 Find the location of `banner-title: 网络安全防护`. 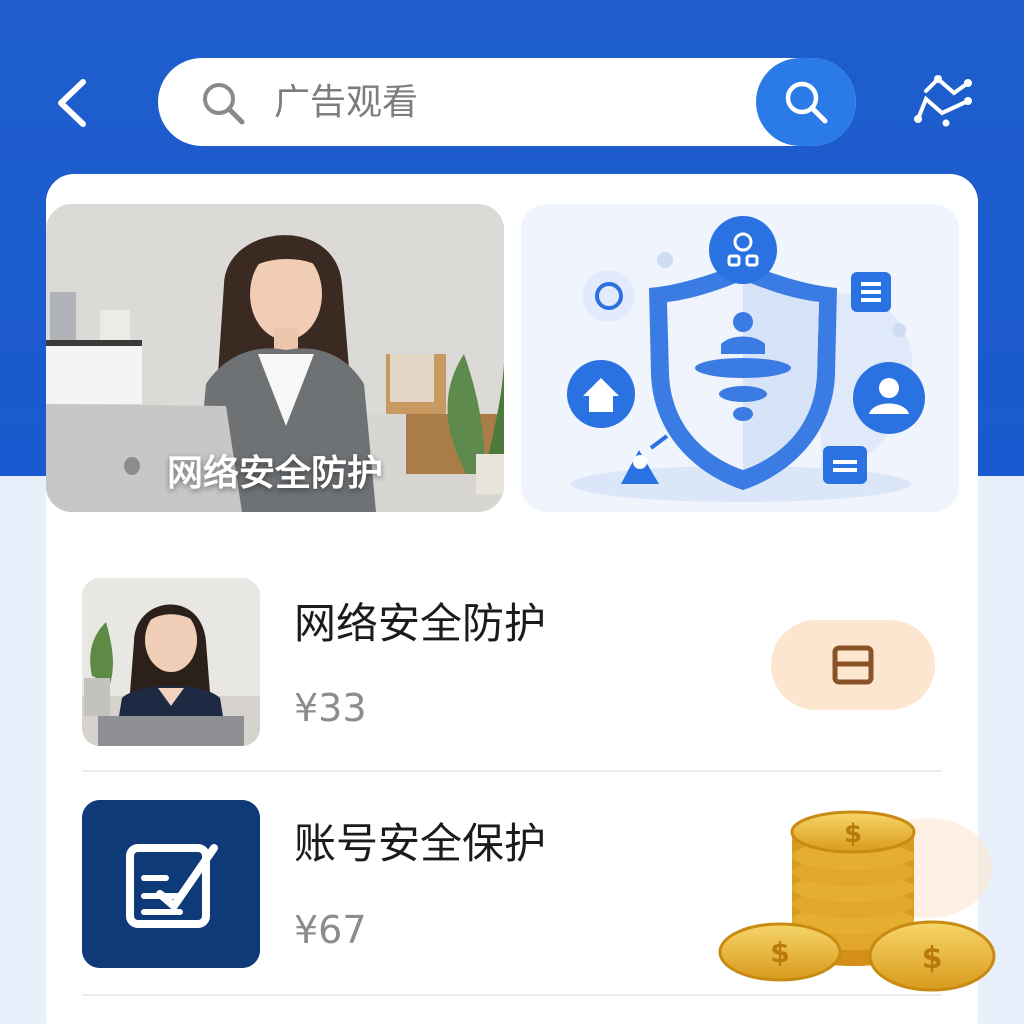

banner-title: 网络安全防护 is located at coordinates (274, 473).